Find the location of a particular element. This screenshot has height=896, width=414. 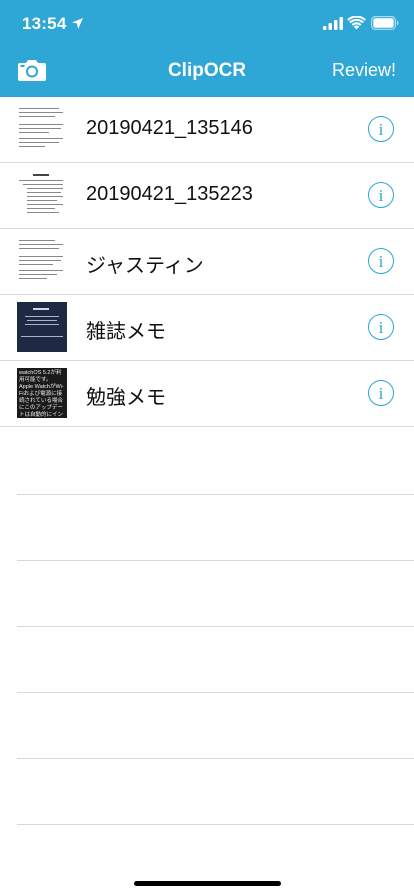

list-item: ジャスティン i is located at coordinates (207, 262).